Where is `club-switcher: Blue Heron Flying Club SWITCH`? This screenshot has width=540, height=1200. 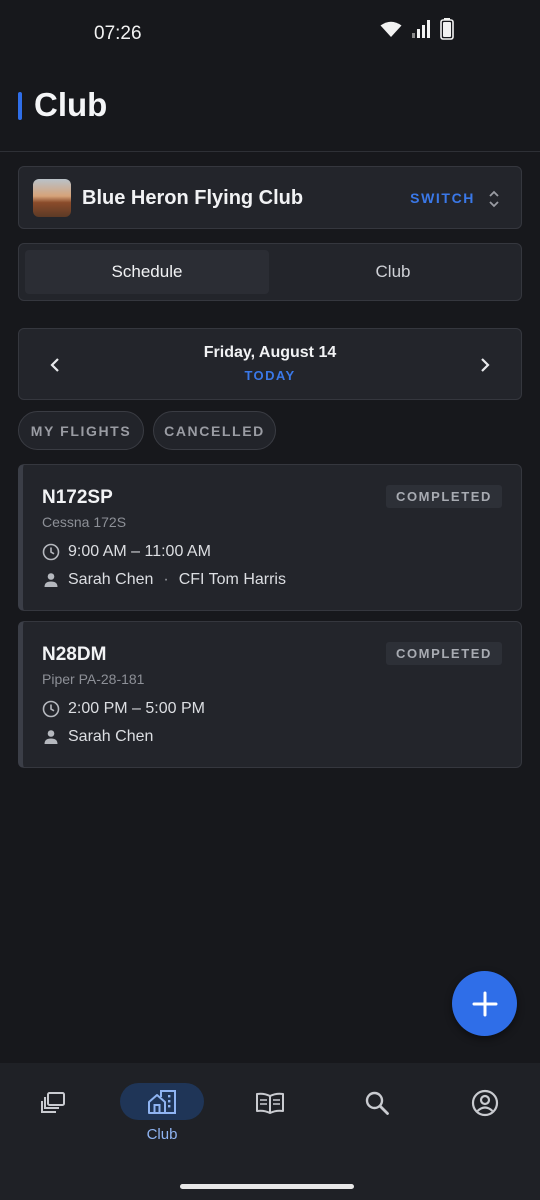
club-switcher: Blue Heron Flying Club SWITCH is located at coordinates (270, 197).